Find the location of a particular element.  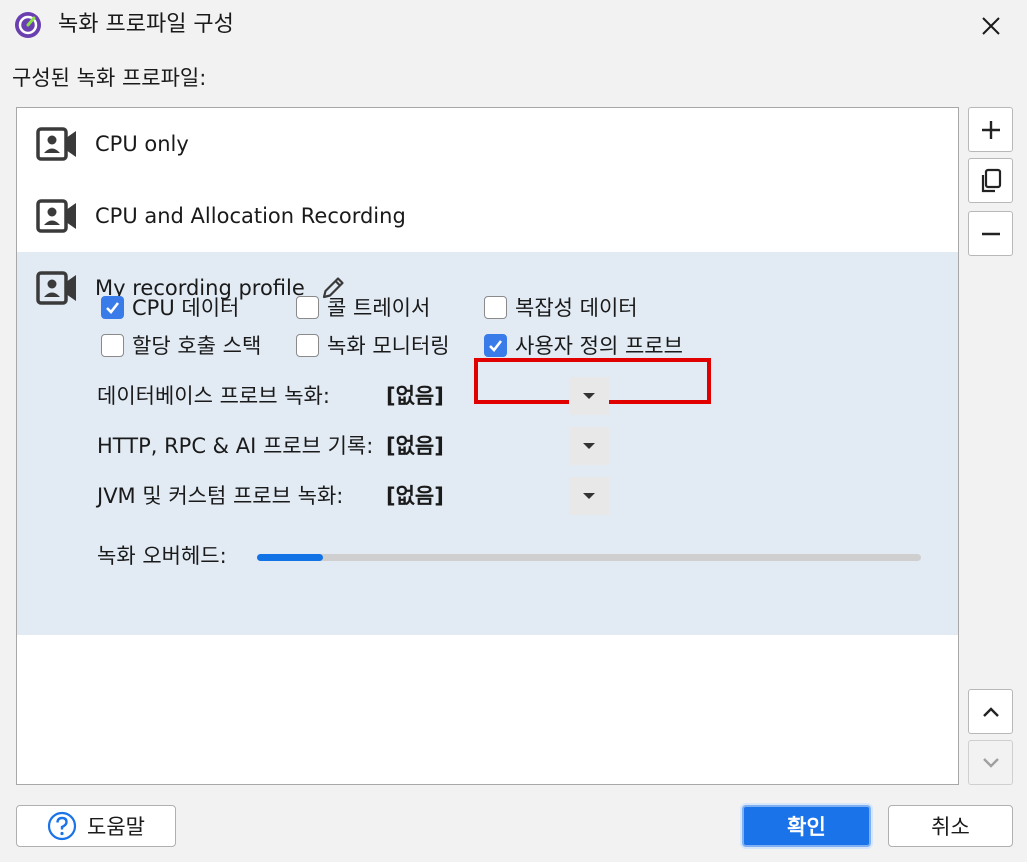

database-probe-dropdown is located at coordinates (589, 396).